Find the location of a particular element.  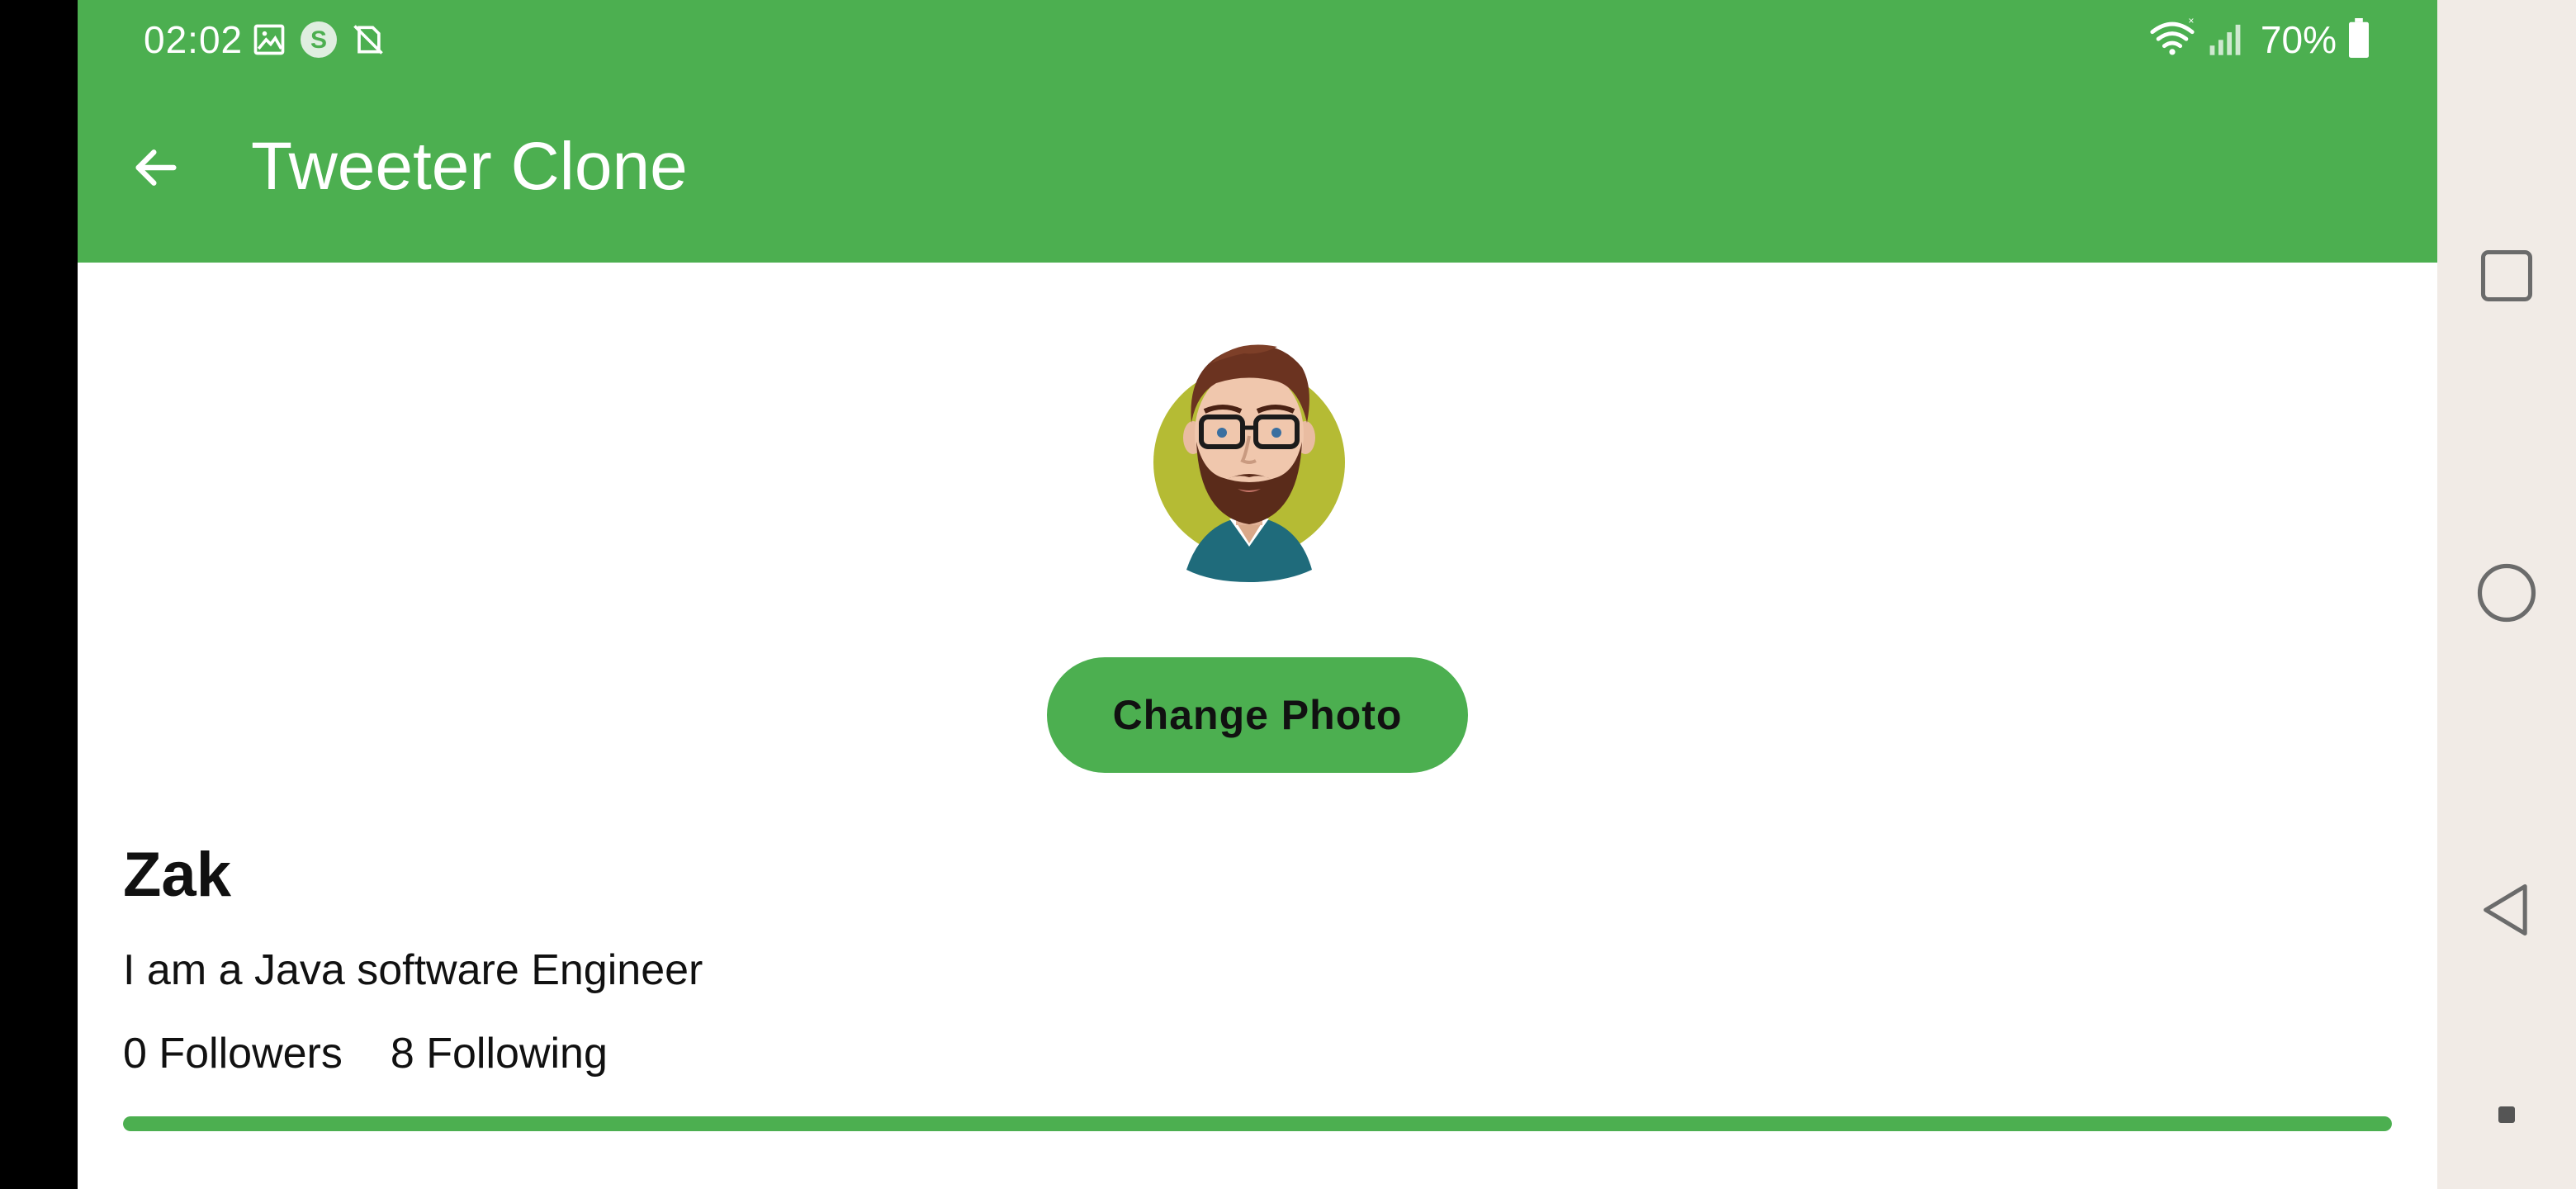

arrow-back-icon is located at coordinates (156, 169).